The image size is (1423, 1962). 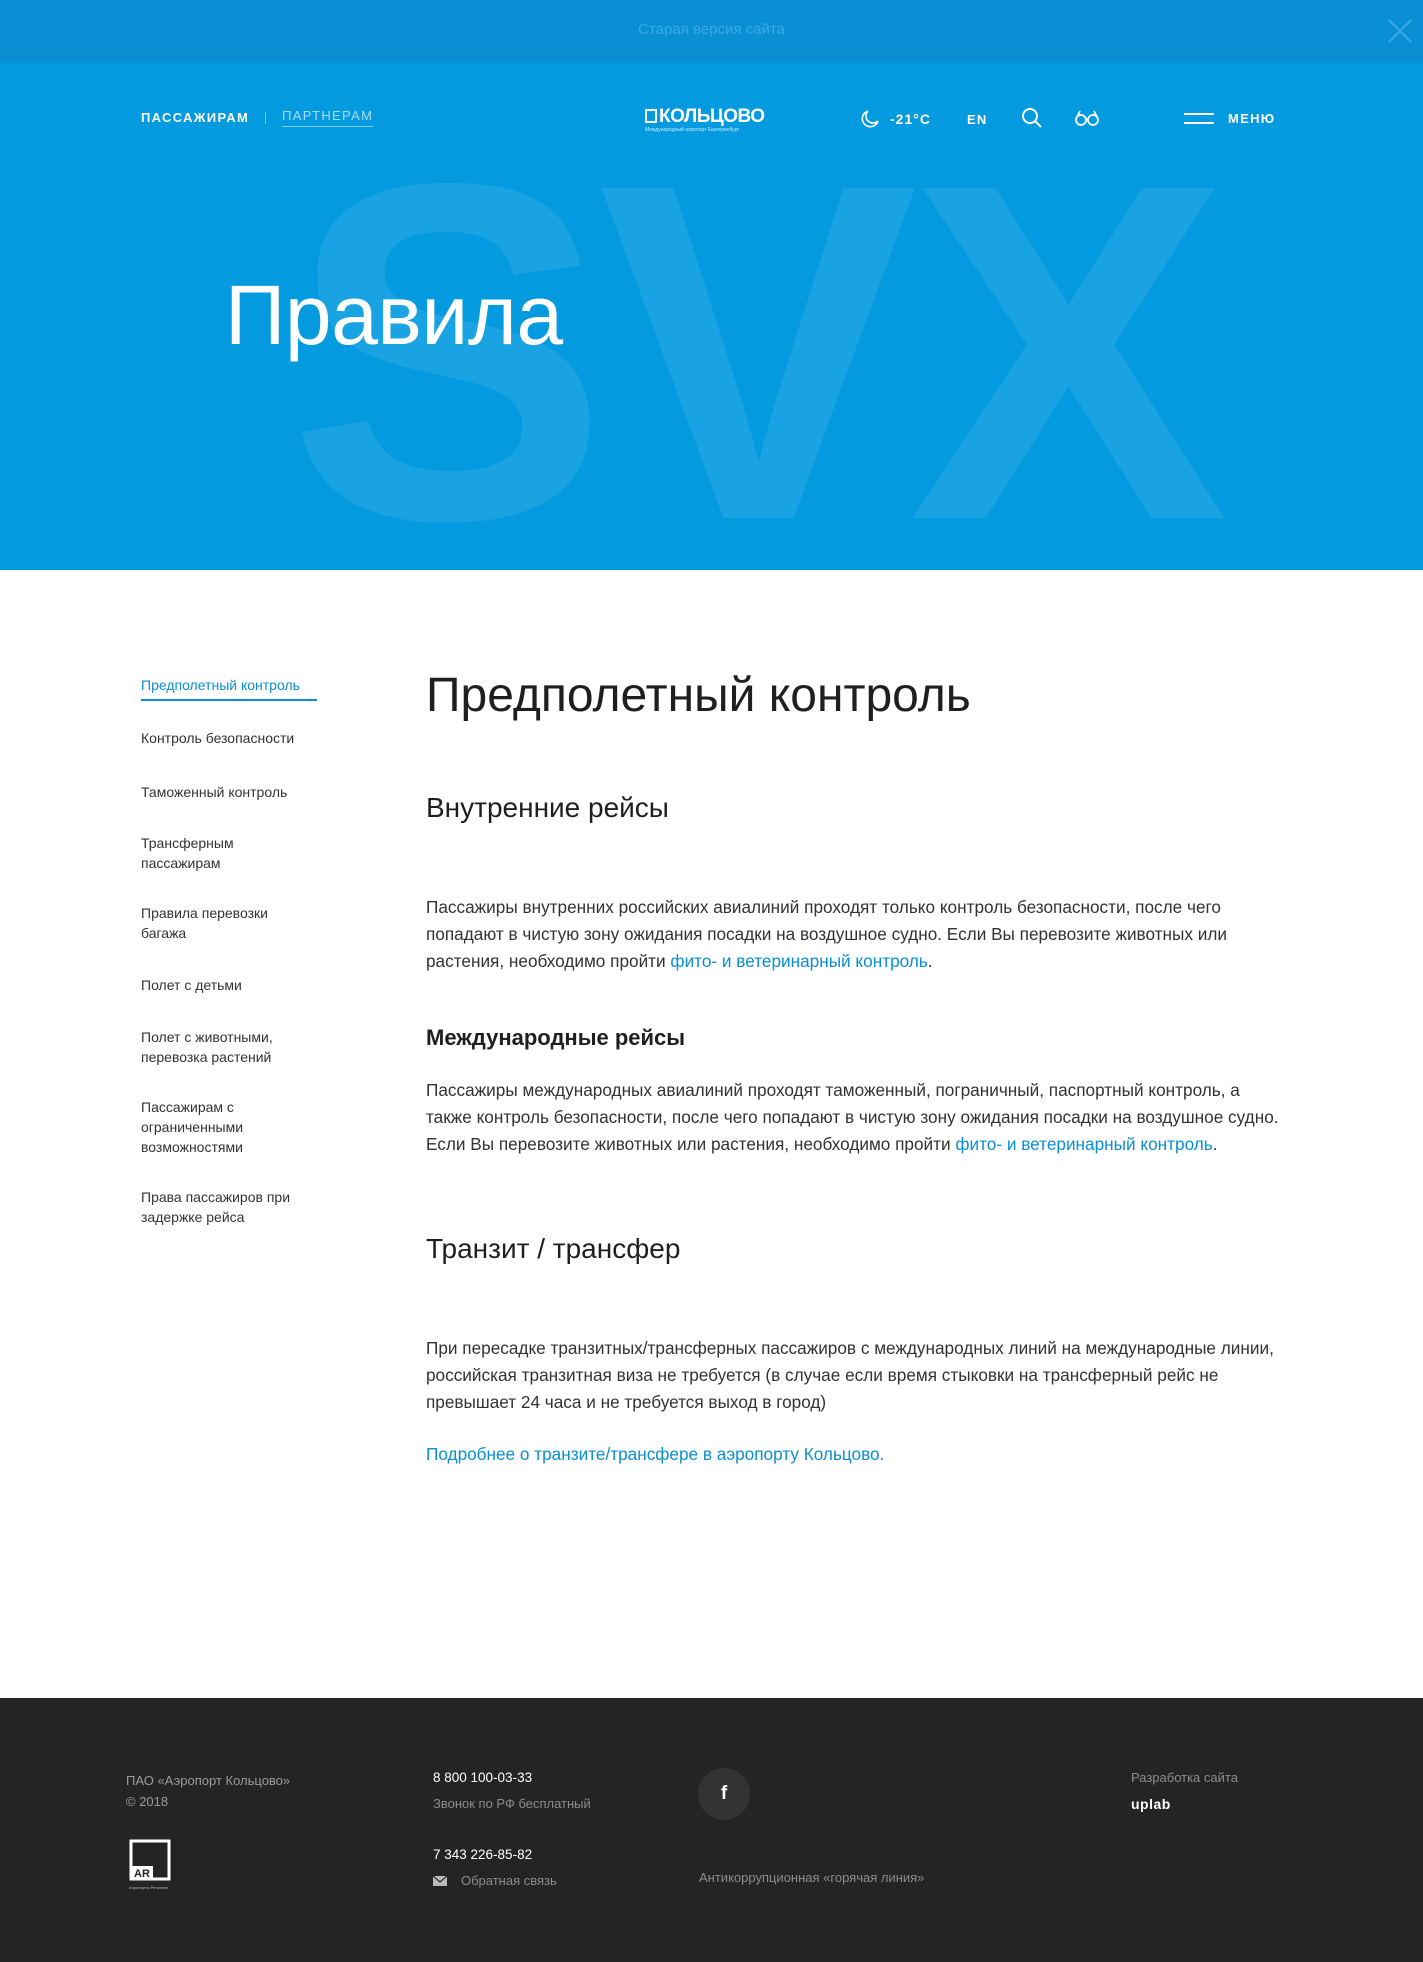 What do you see at coordinates (509, 1880) in the screenshot?
I see `footer-feedback-label: Обратная связь` at bounding box center [509, 1880].